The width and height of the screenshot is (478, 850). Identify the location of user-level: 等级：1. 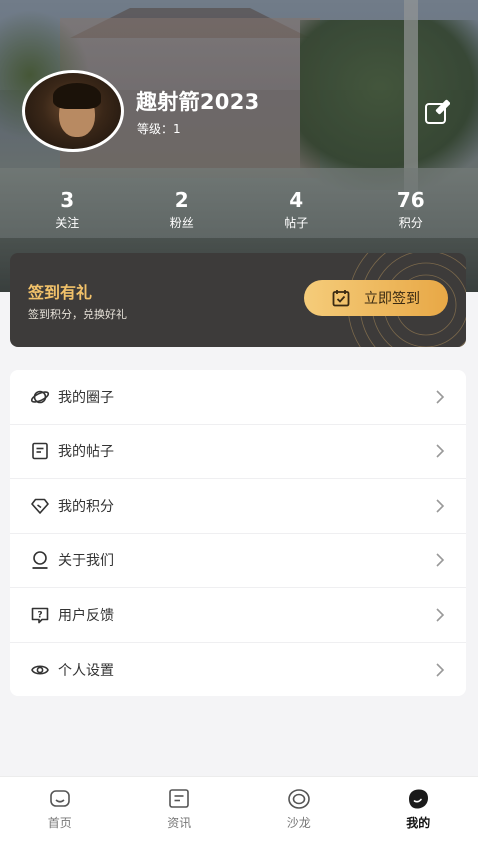
(159, 129).